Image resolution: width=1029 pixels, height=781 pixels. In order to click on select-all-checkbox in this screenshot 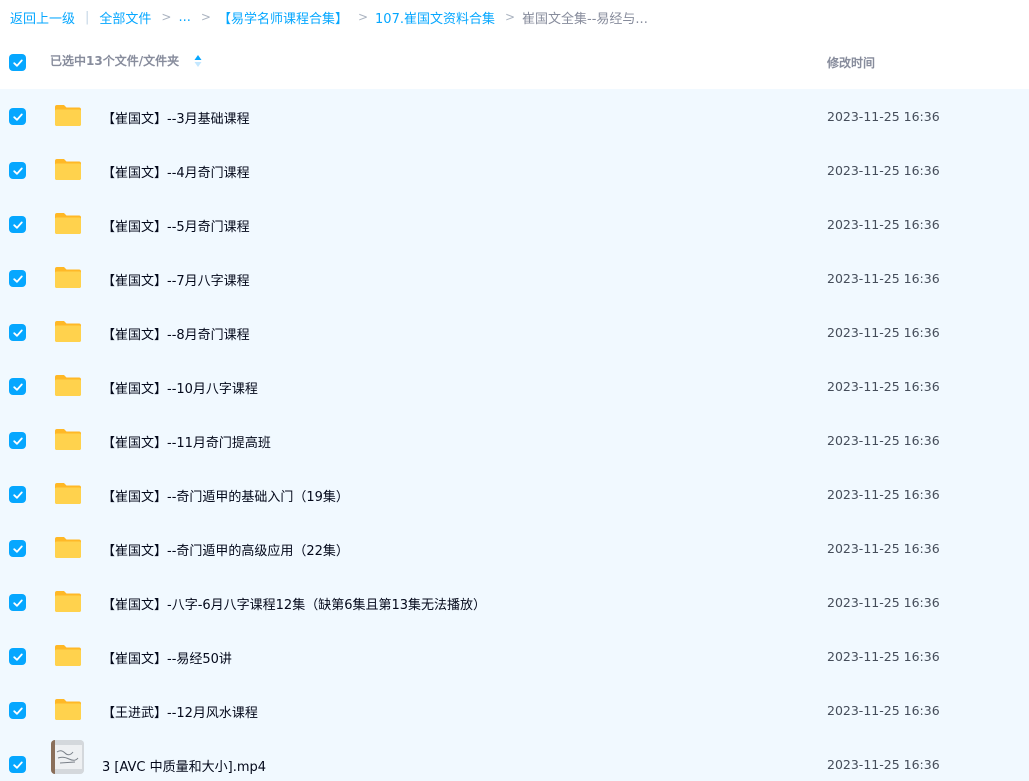, I will do `click(17, 62)`.